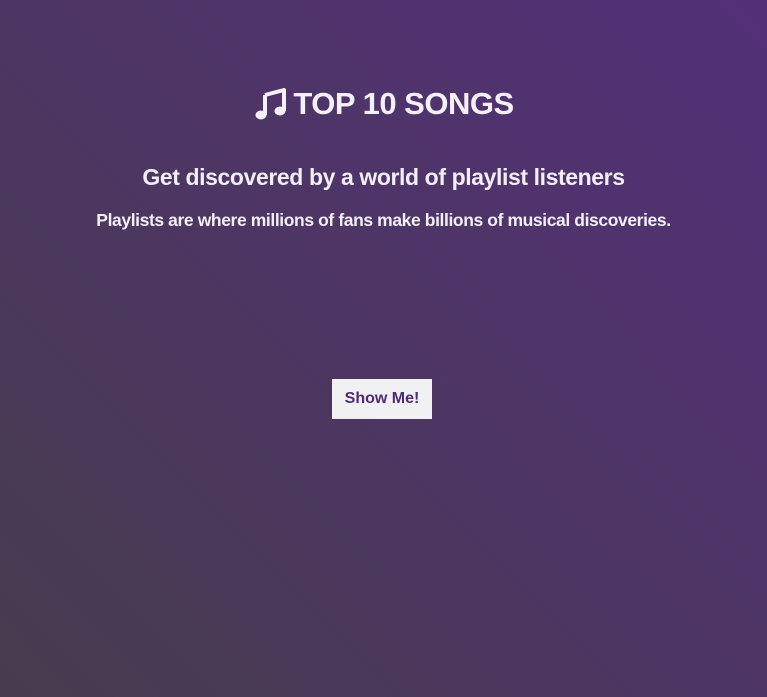 Image resolution: width=767 pixels, height=697 pixels. Describe the element at coordinates (382, 399) in the screenshot. I see `show-me-button: Show Me!` at that location.